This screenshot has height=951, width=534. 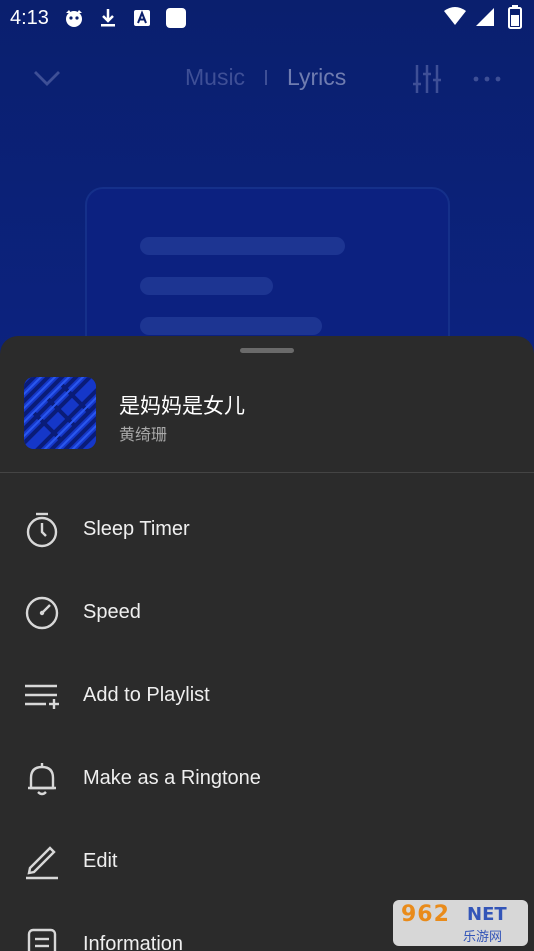 I want to click on song-header: 是妈妈是女儿 黄绮珊, so click(x=267, y=424).